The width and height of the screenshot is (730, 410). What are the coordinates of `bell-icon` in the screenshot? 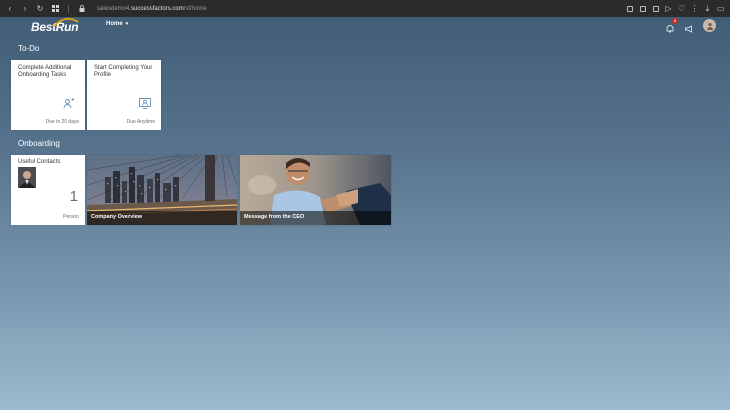 It's located at (670, 28).